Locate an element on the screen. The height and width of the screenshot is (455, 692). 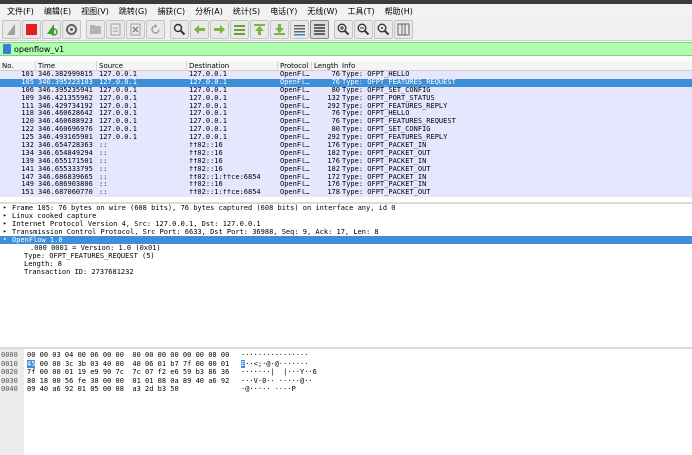
detail-tree-item: Length: 8 is located at coordinates (346, 264).